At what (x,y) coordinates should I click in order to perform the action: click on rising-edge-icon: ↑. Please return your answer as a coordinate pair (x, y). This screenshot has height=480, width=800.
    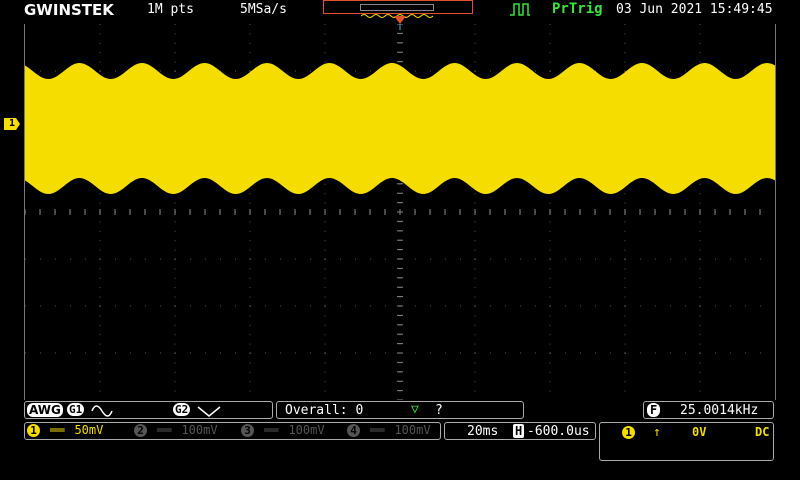
    Looking at the image, I should click on (657, 432).